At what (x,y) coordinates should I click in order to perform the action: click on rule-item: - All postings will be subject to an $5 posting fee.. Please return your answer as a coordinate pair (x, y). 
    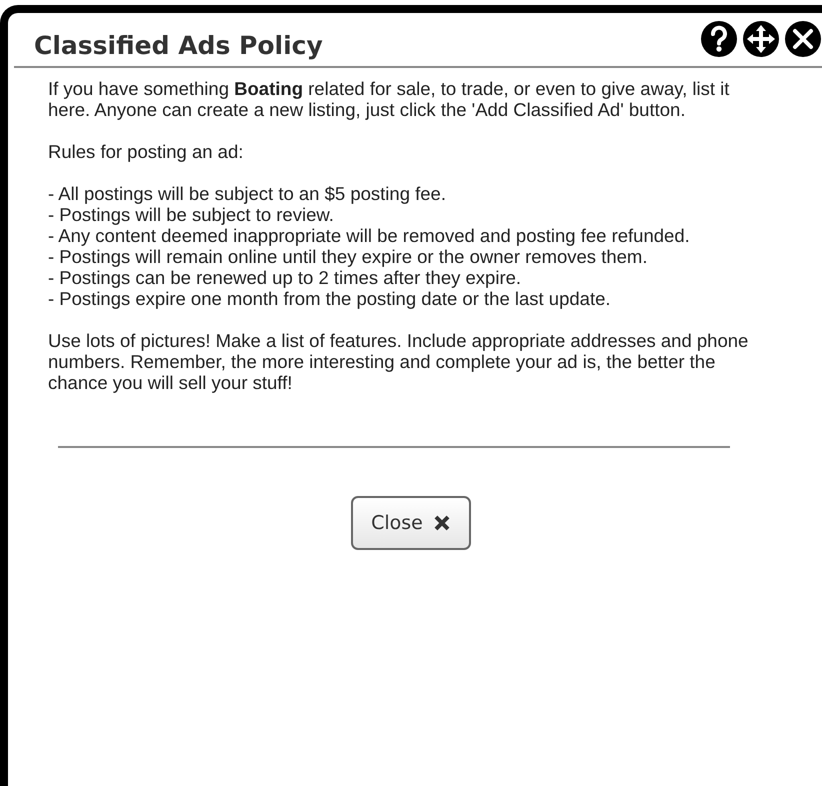
    Looking at the image, I should click on (247, 193).